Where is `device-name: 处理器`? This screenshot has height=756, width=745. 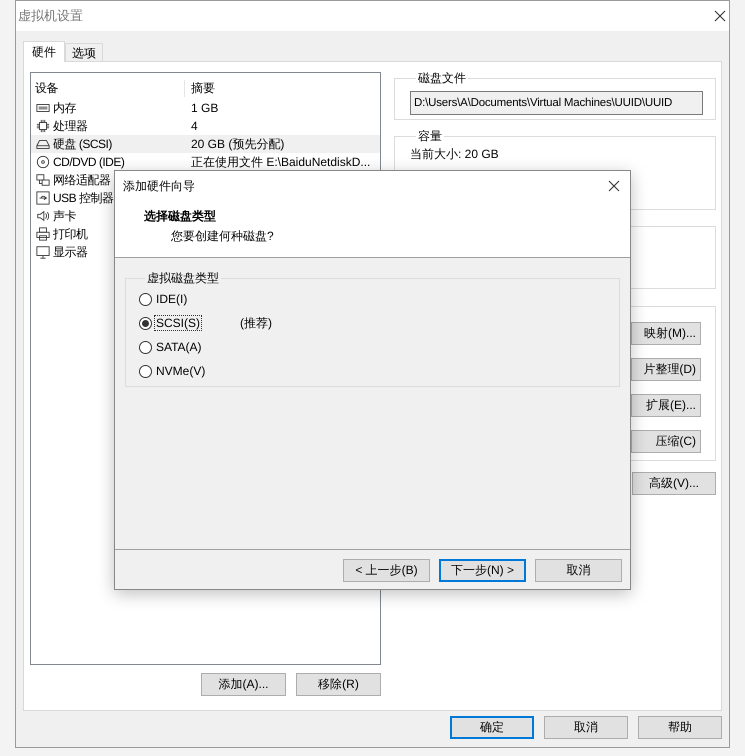
device-name: 处理器 is located at coordinates (70, 126).